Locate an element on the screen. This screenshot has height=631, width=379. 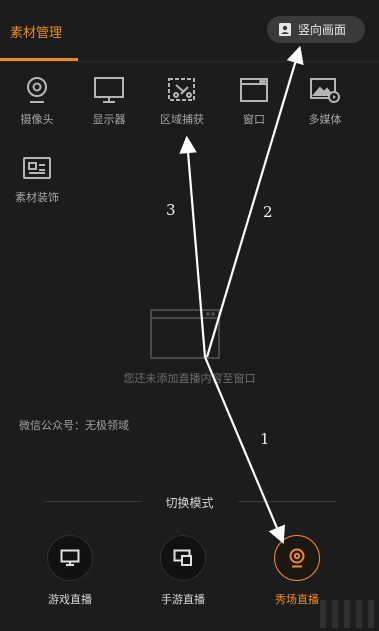
wechat-watermark-text: 微信公众号：无极领域 is located at coordinates (74, 425).